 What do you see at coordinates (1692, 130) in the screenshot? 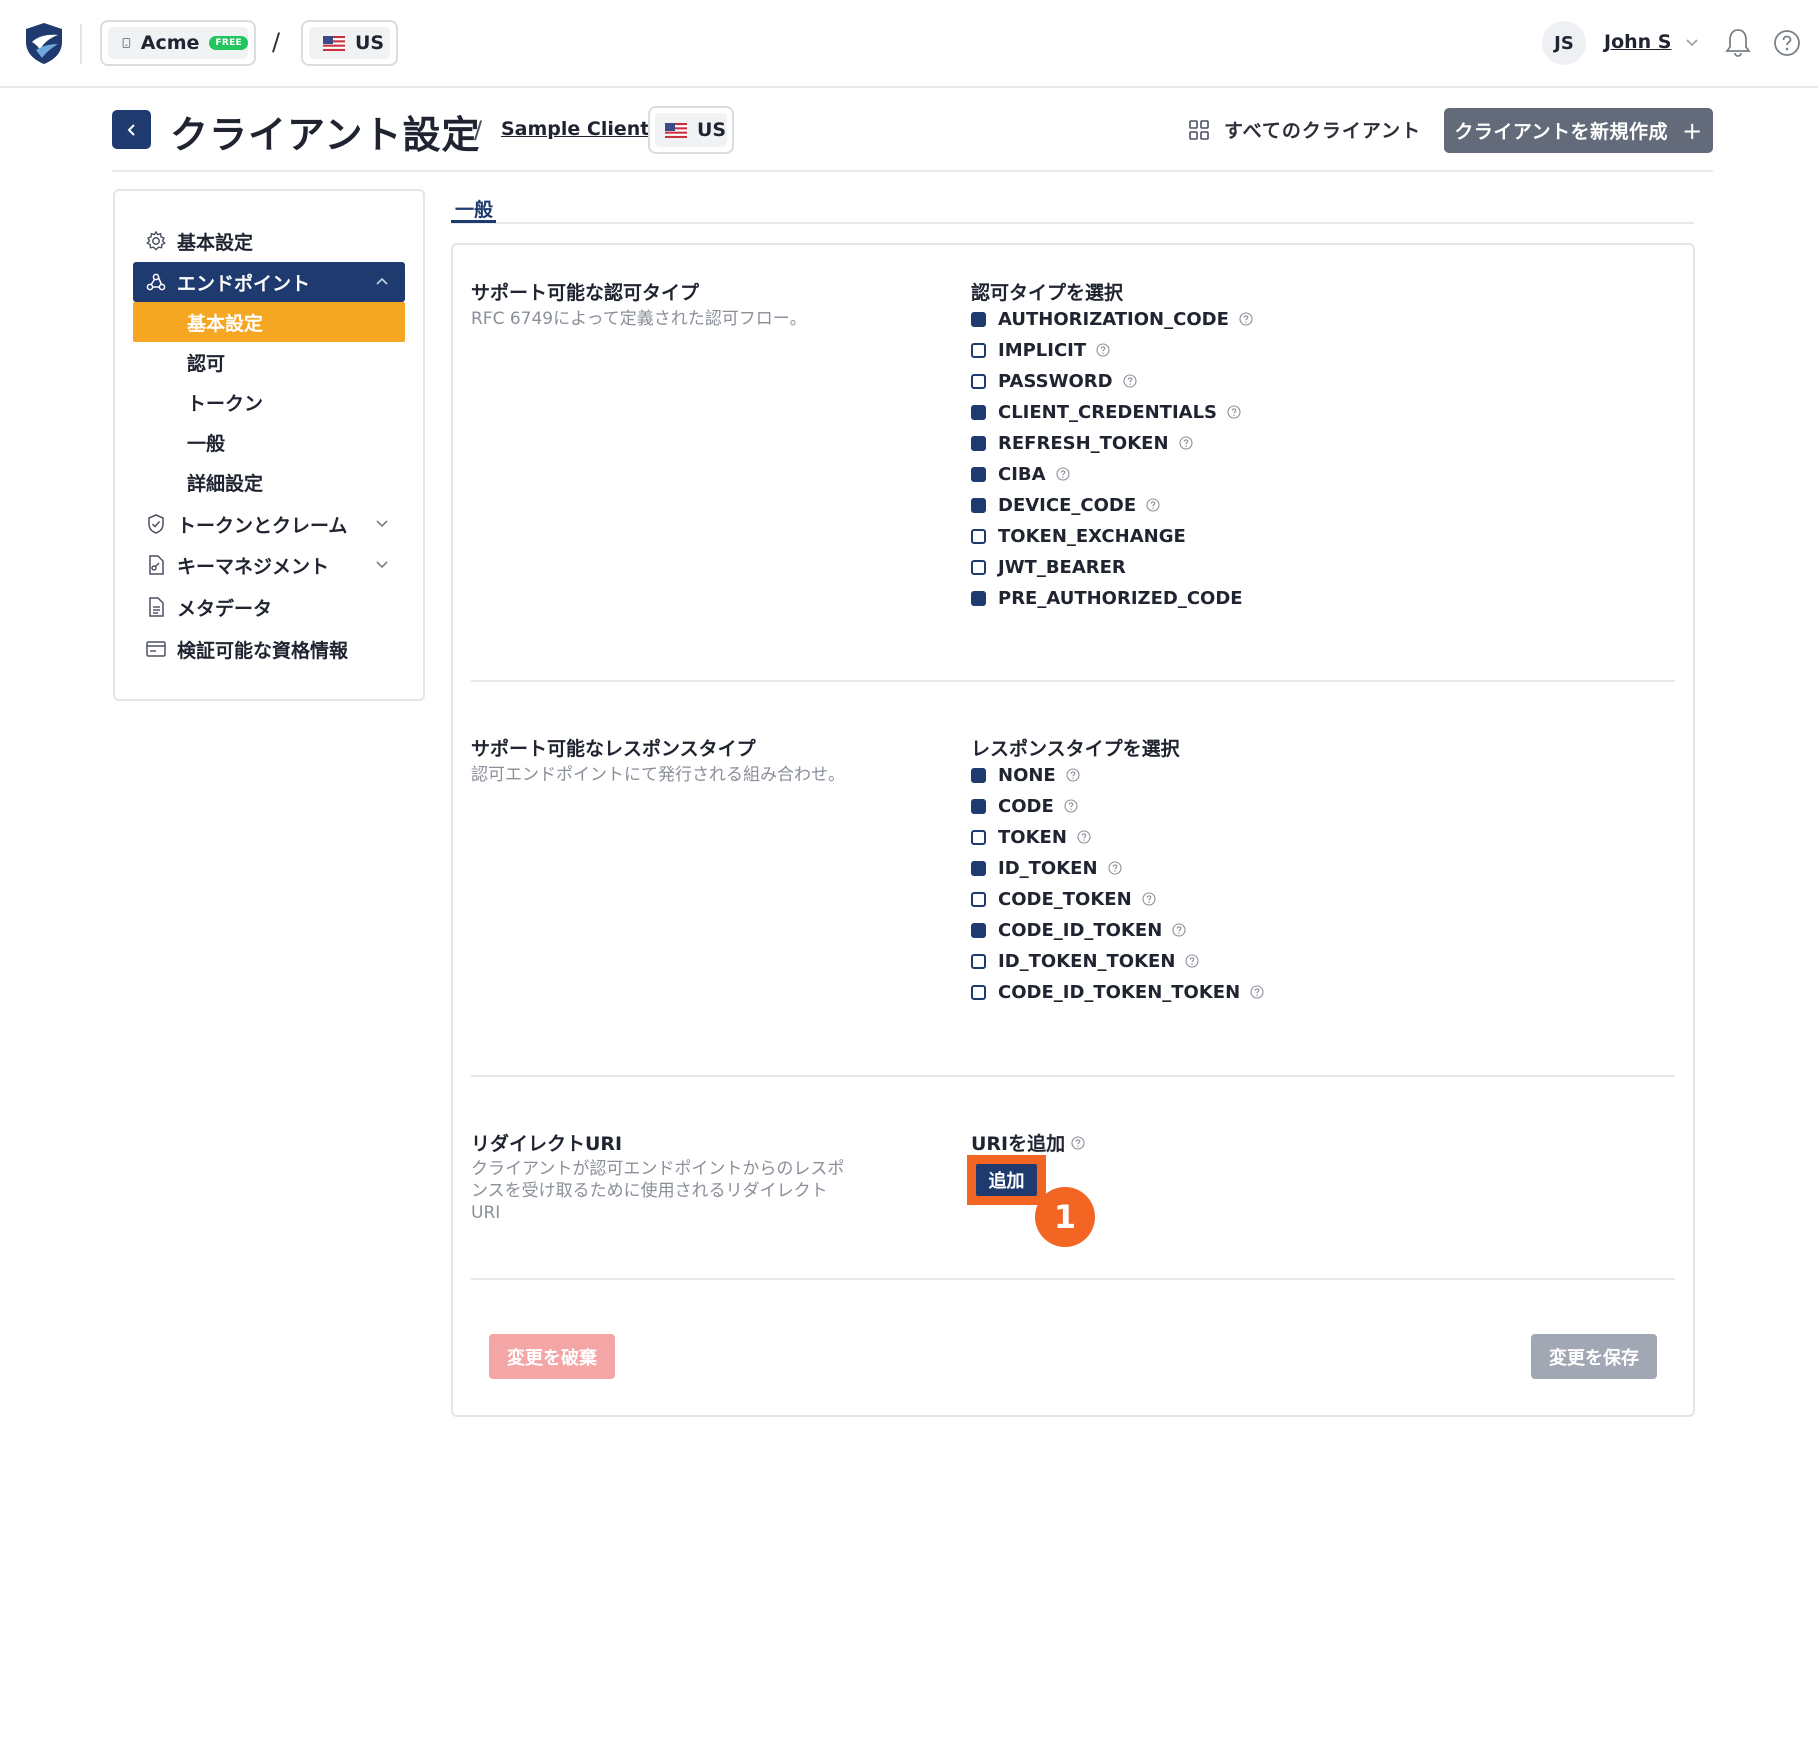
I see `plus-icon: +` at bounding box center [1692, 130].